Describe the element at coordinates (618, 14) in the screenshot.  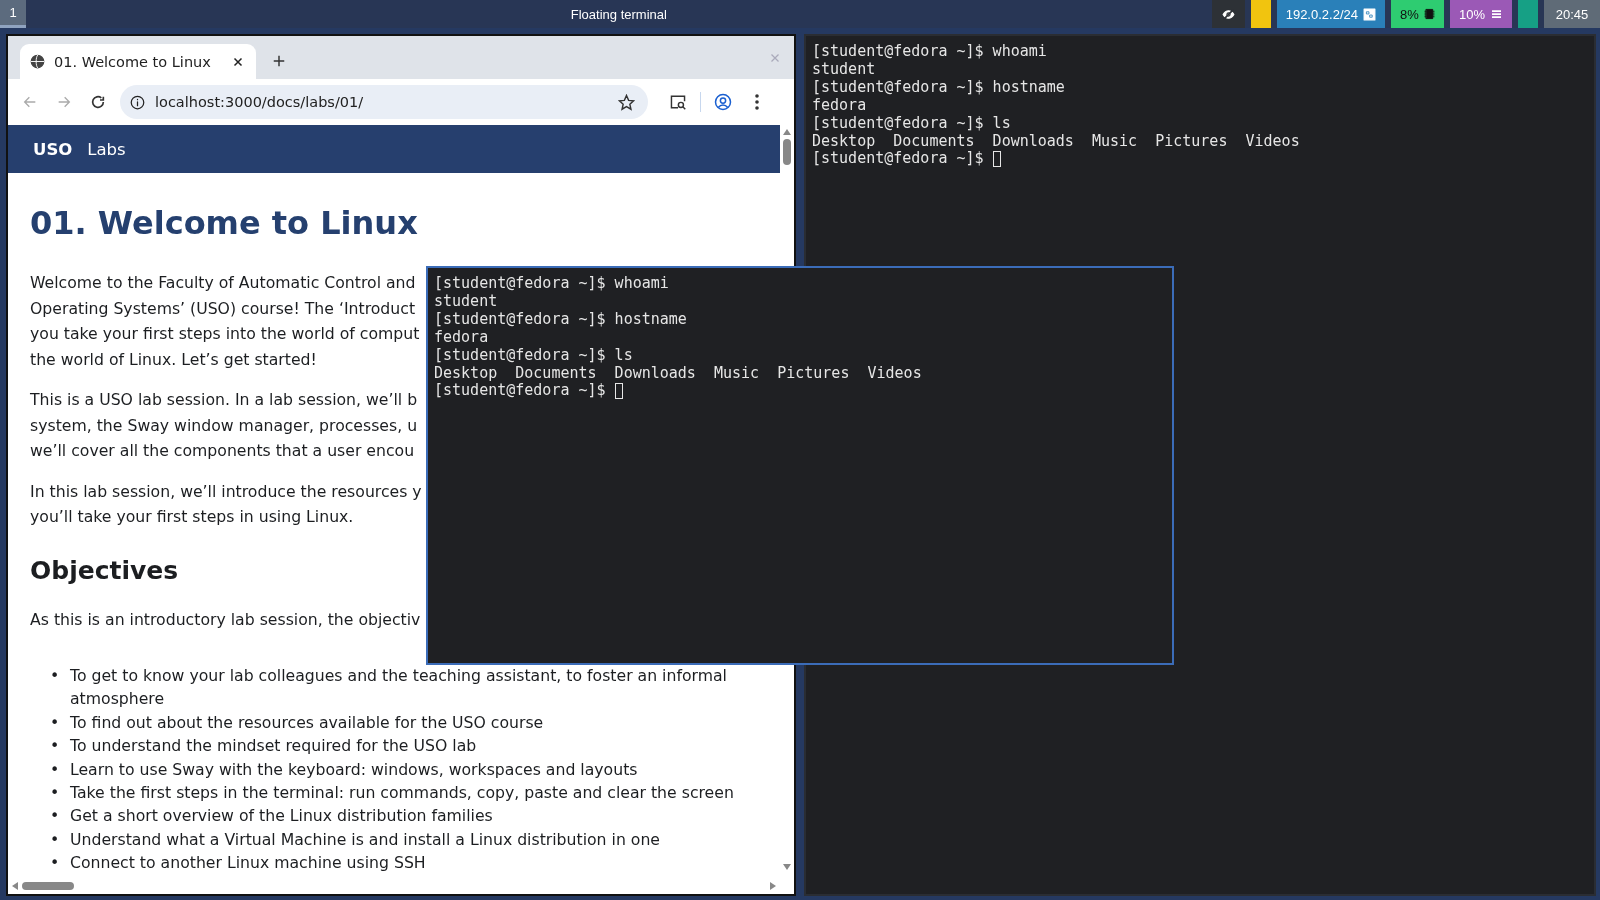
I see `window-title: Floating terminal` at that location.